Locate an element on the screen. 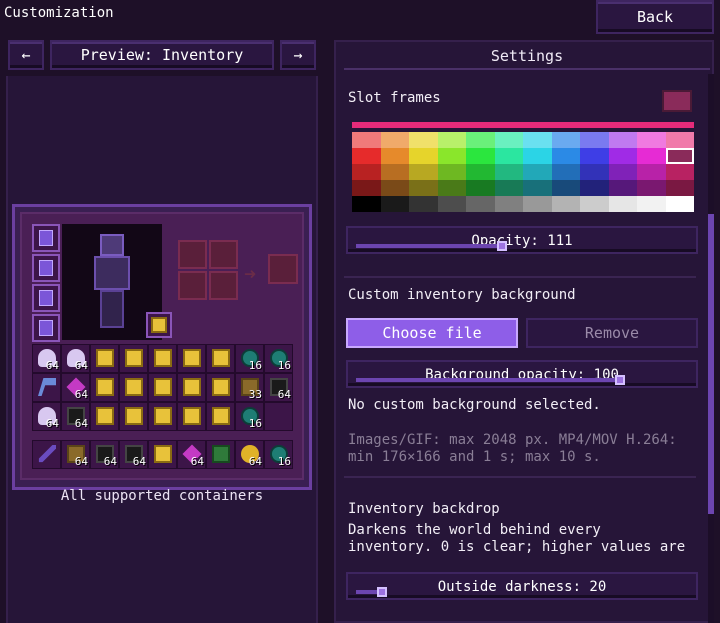 The width and height of the screenshot is (720, 623). sword-icon is located at coordinates (47, 454).